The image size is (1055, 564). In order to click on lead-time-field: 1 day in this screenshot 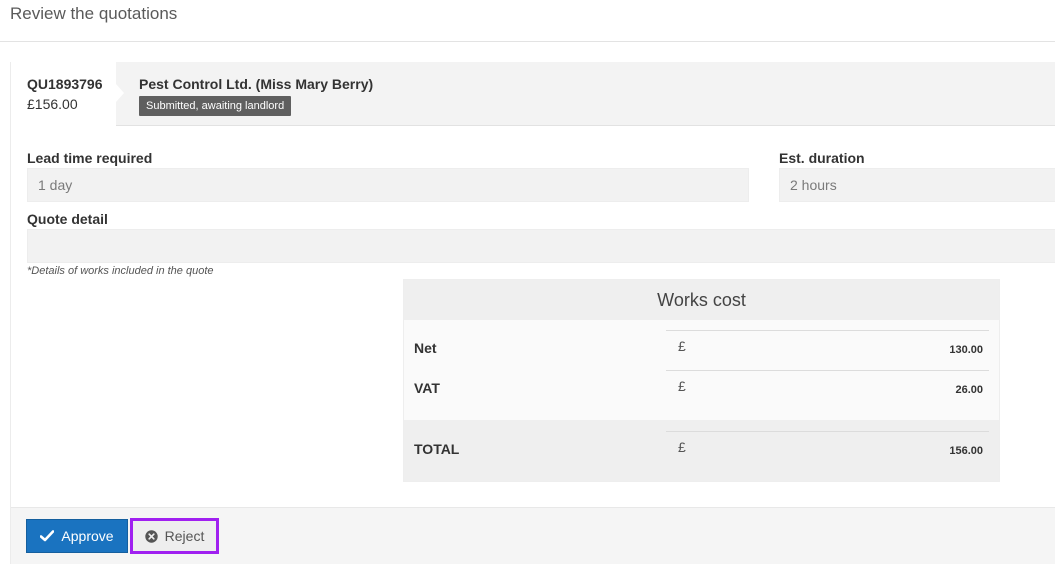, I will do `click(388, 185)`.